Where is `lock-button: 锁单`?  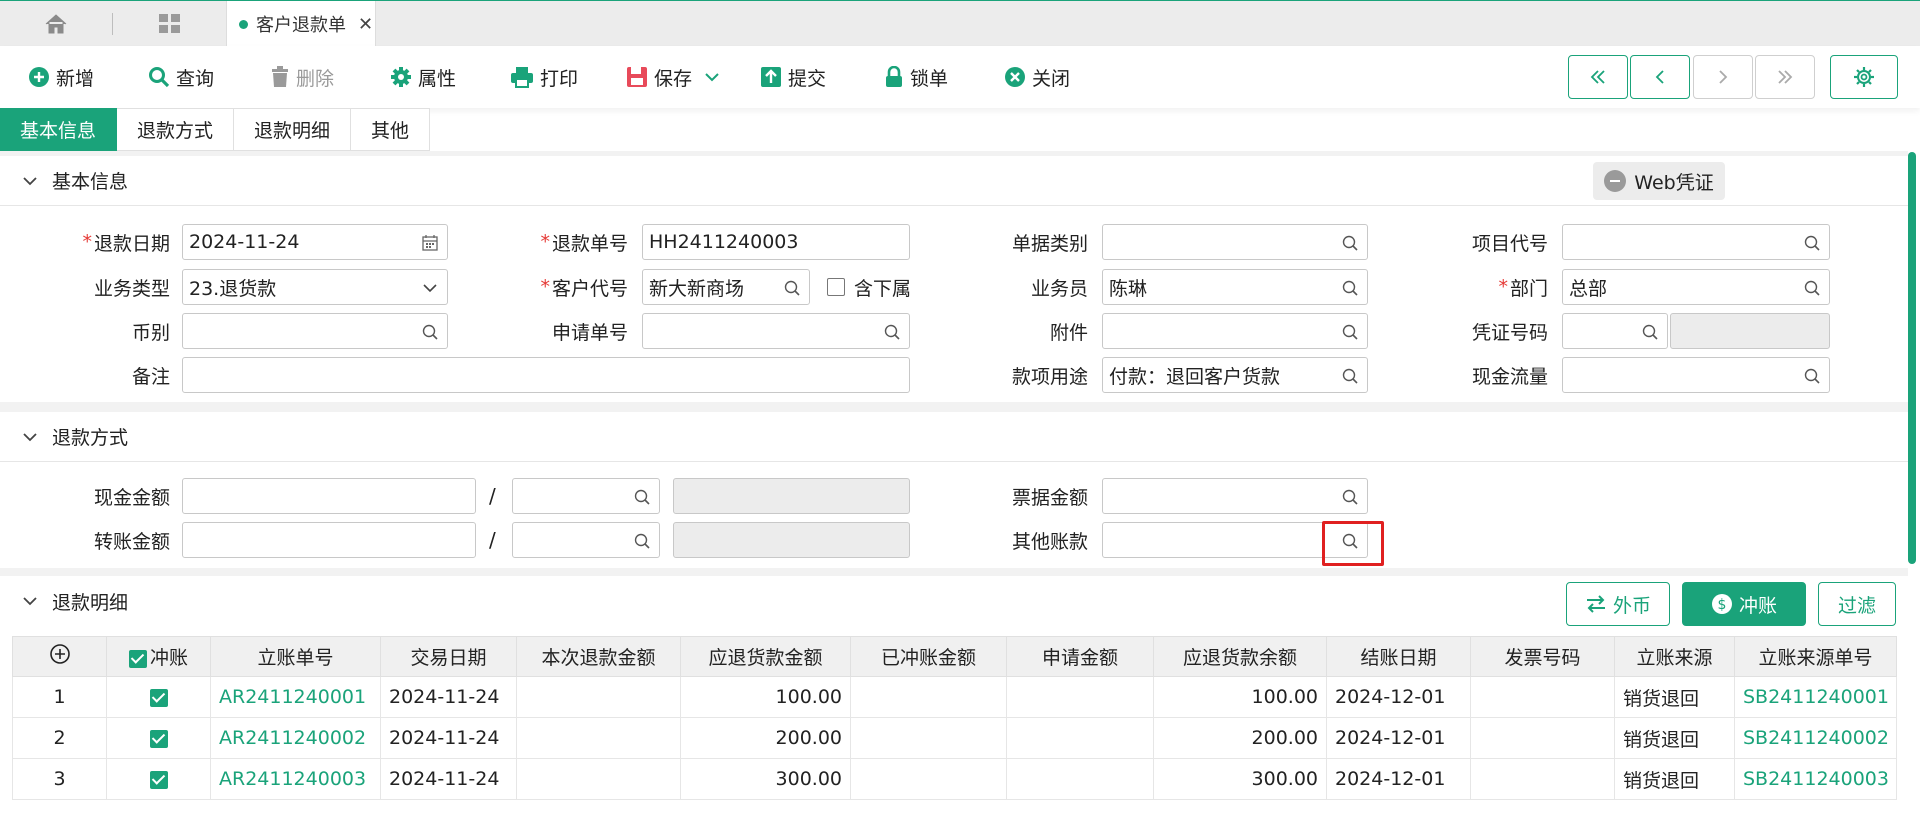
lock-button: 锁单 is located at coordinates (916, 77).